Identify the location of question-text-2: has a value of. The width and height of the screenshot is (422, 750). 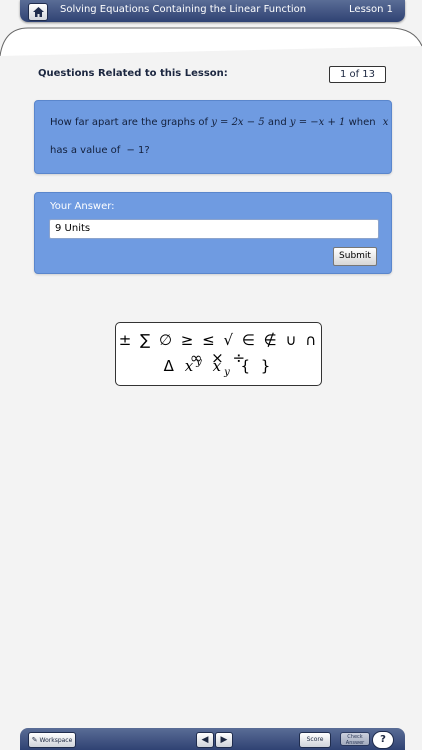
(85, 150).